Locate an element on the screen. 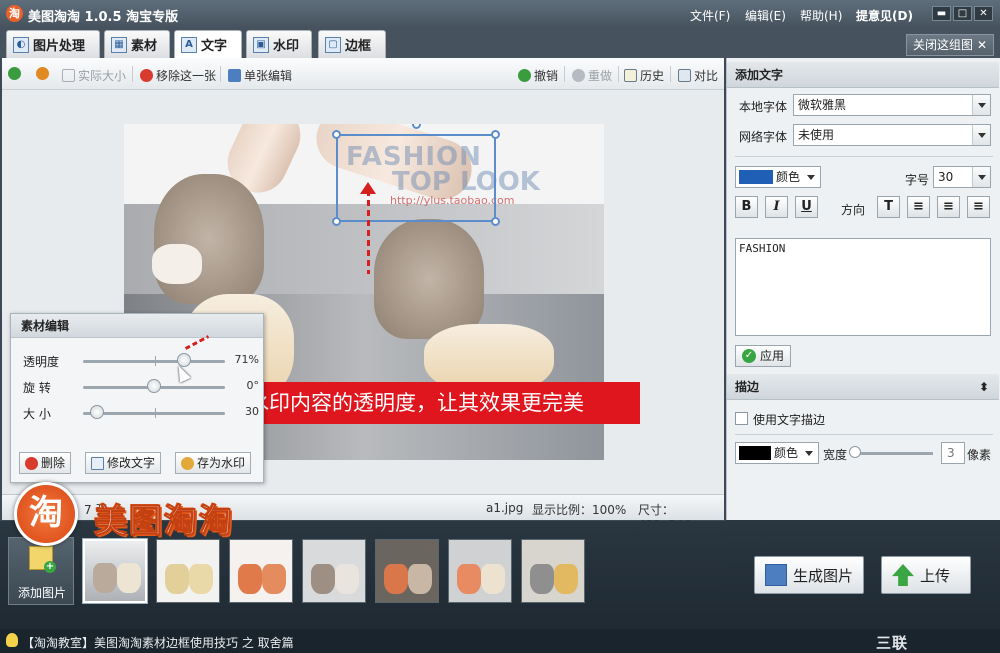  delete-material-button: 删除 is located at coordinates (45, 463).